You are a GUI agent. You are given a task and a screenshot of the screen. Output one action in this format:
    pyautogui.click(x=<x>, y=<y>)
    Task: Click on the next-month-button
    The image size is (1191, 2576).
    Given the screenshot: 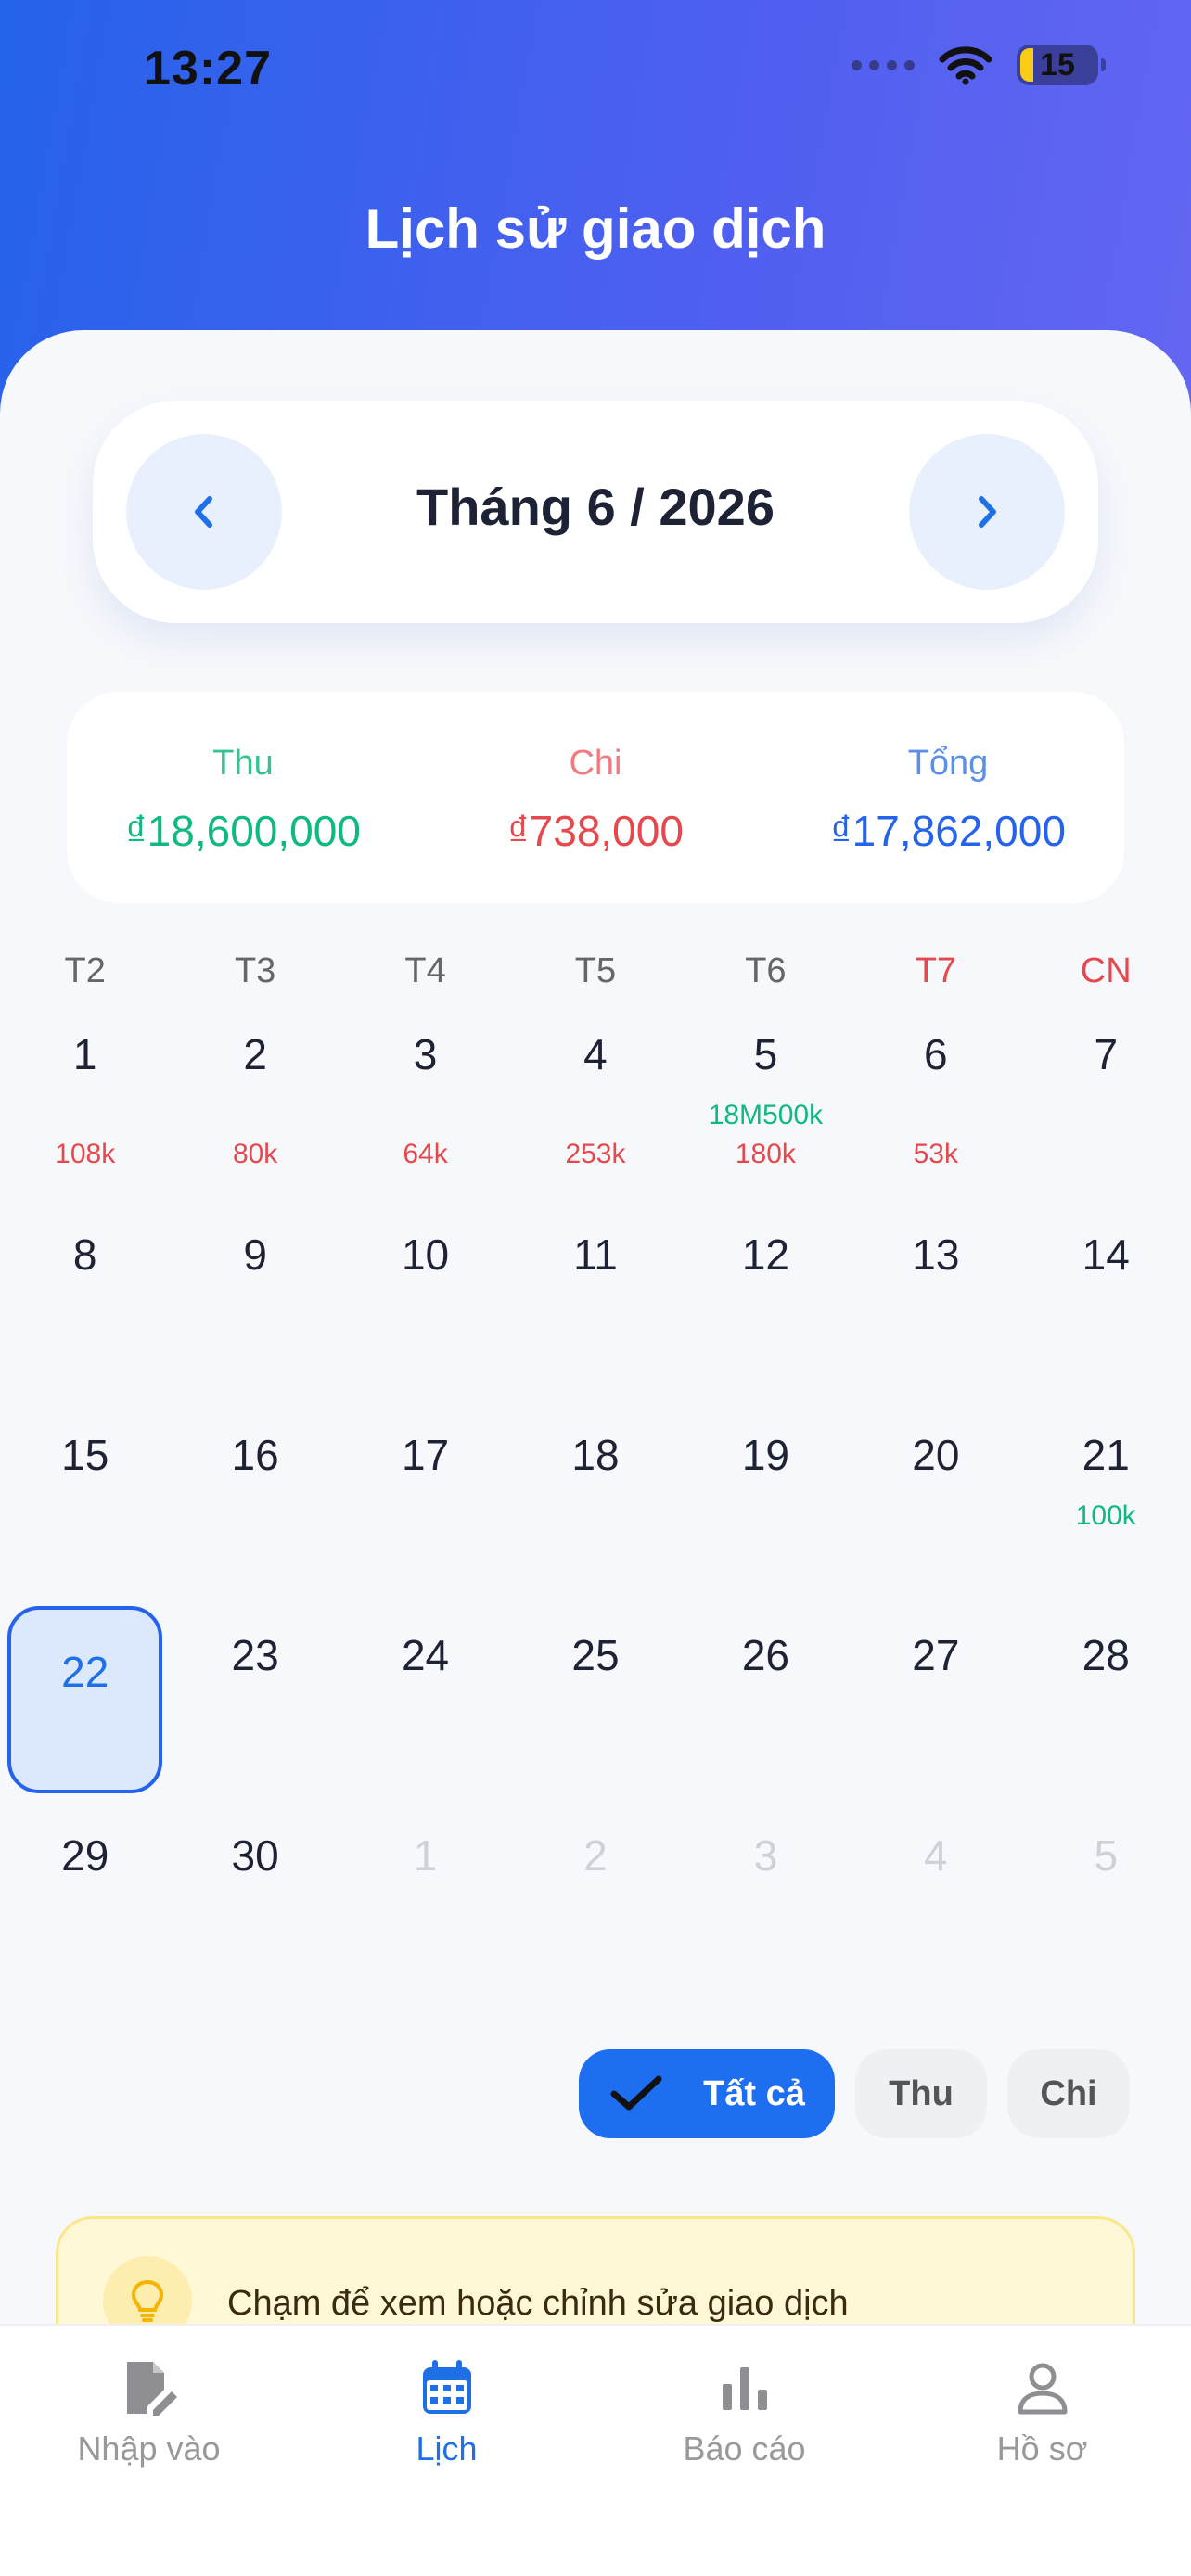 What is the action you would take?
    pyautogui.click(x=987, y=512)
    